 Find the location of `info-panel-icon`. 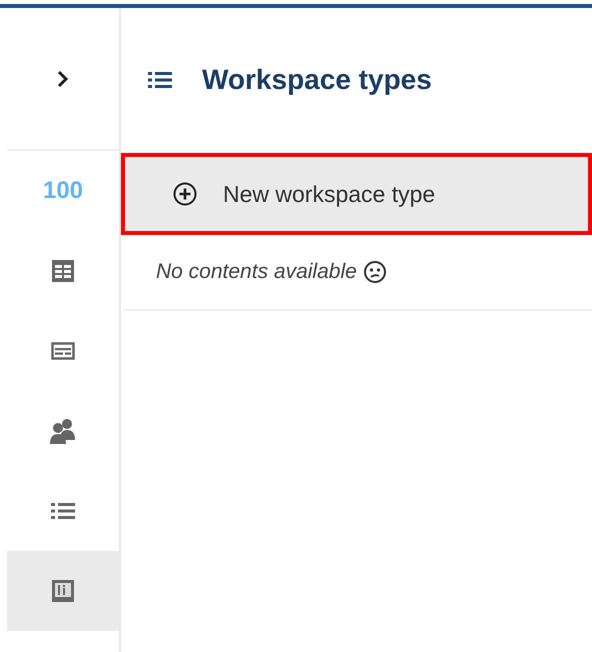

info-panel-icon is located at coordinates (63, 591).